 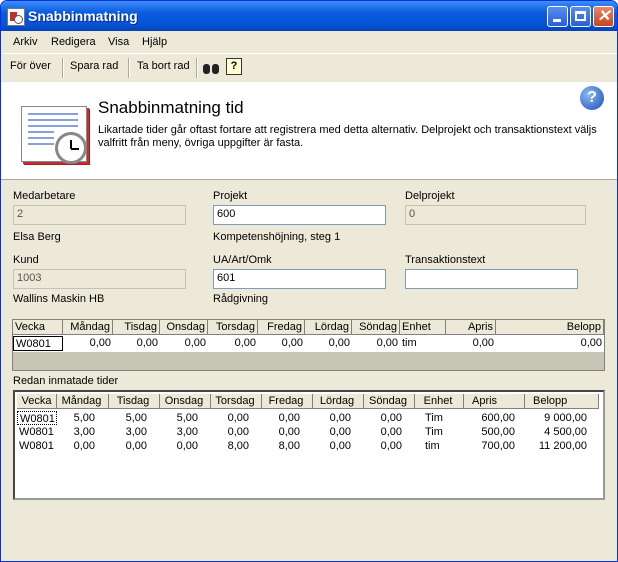 I want to click on minimize-button, so click(x=557, y=16).